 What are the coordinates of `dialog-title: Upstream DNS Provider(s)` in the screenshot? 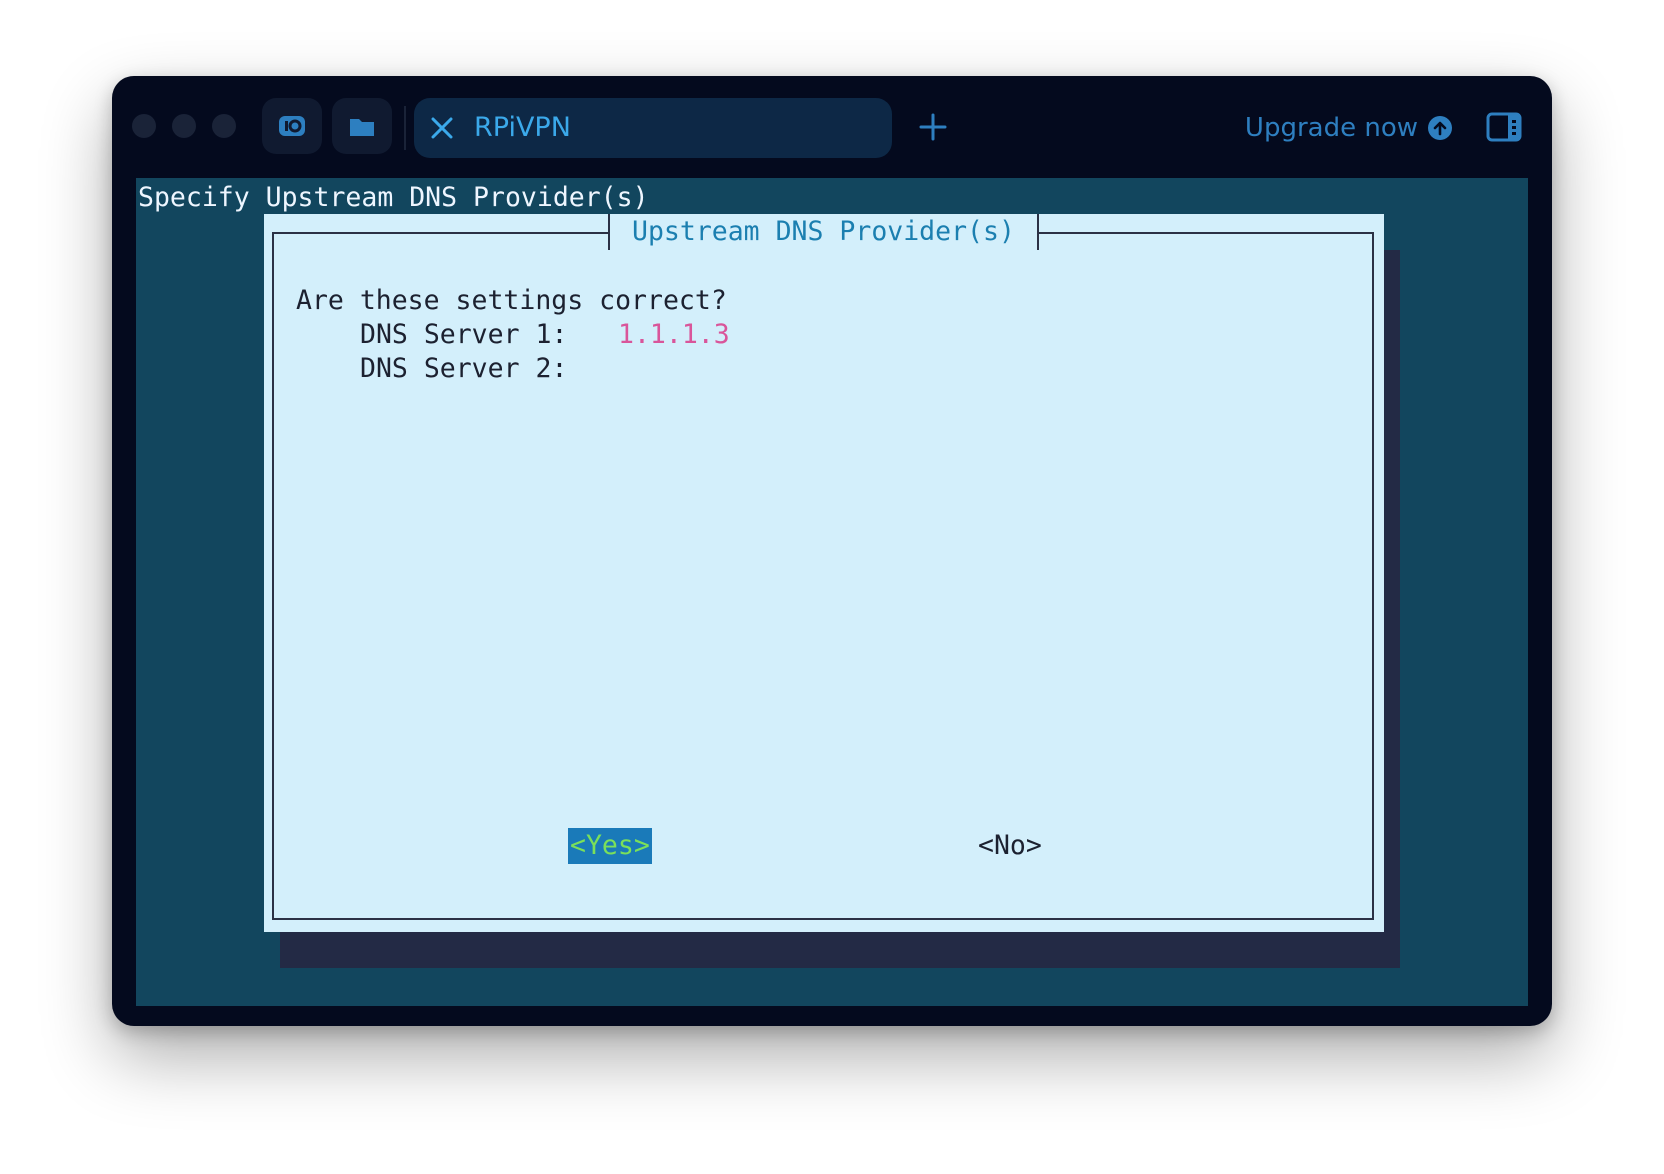 It's located at (823, 232).